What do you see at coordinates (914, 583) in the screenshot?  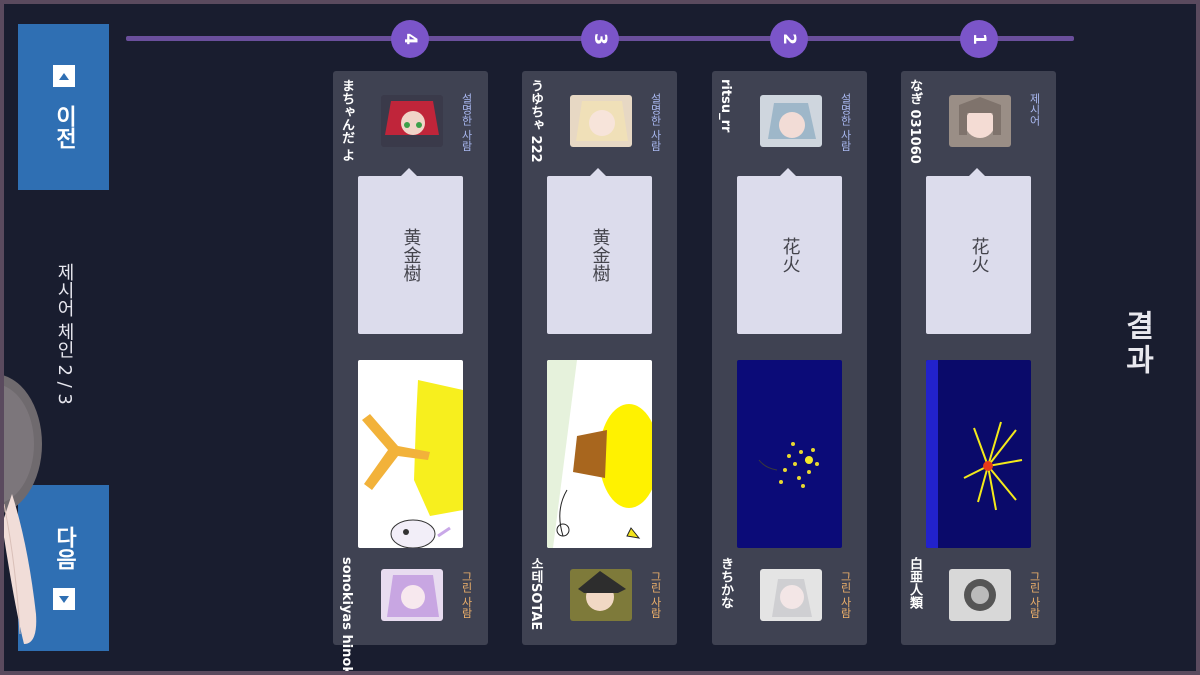 I see `drawer-name: 白亜人類` at bounding box center [914, 583].